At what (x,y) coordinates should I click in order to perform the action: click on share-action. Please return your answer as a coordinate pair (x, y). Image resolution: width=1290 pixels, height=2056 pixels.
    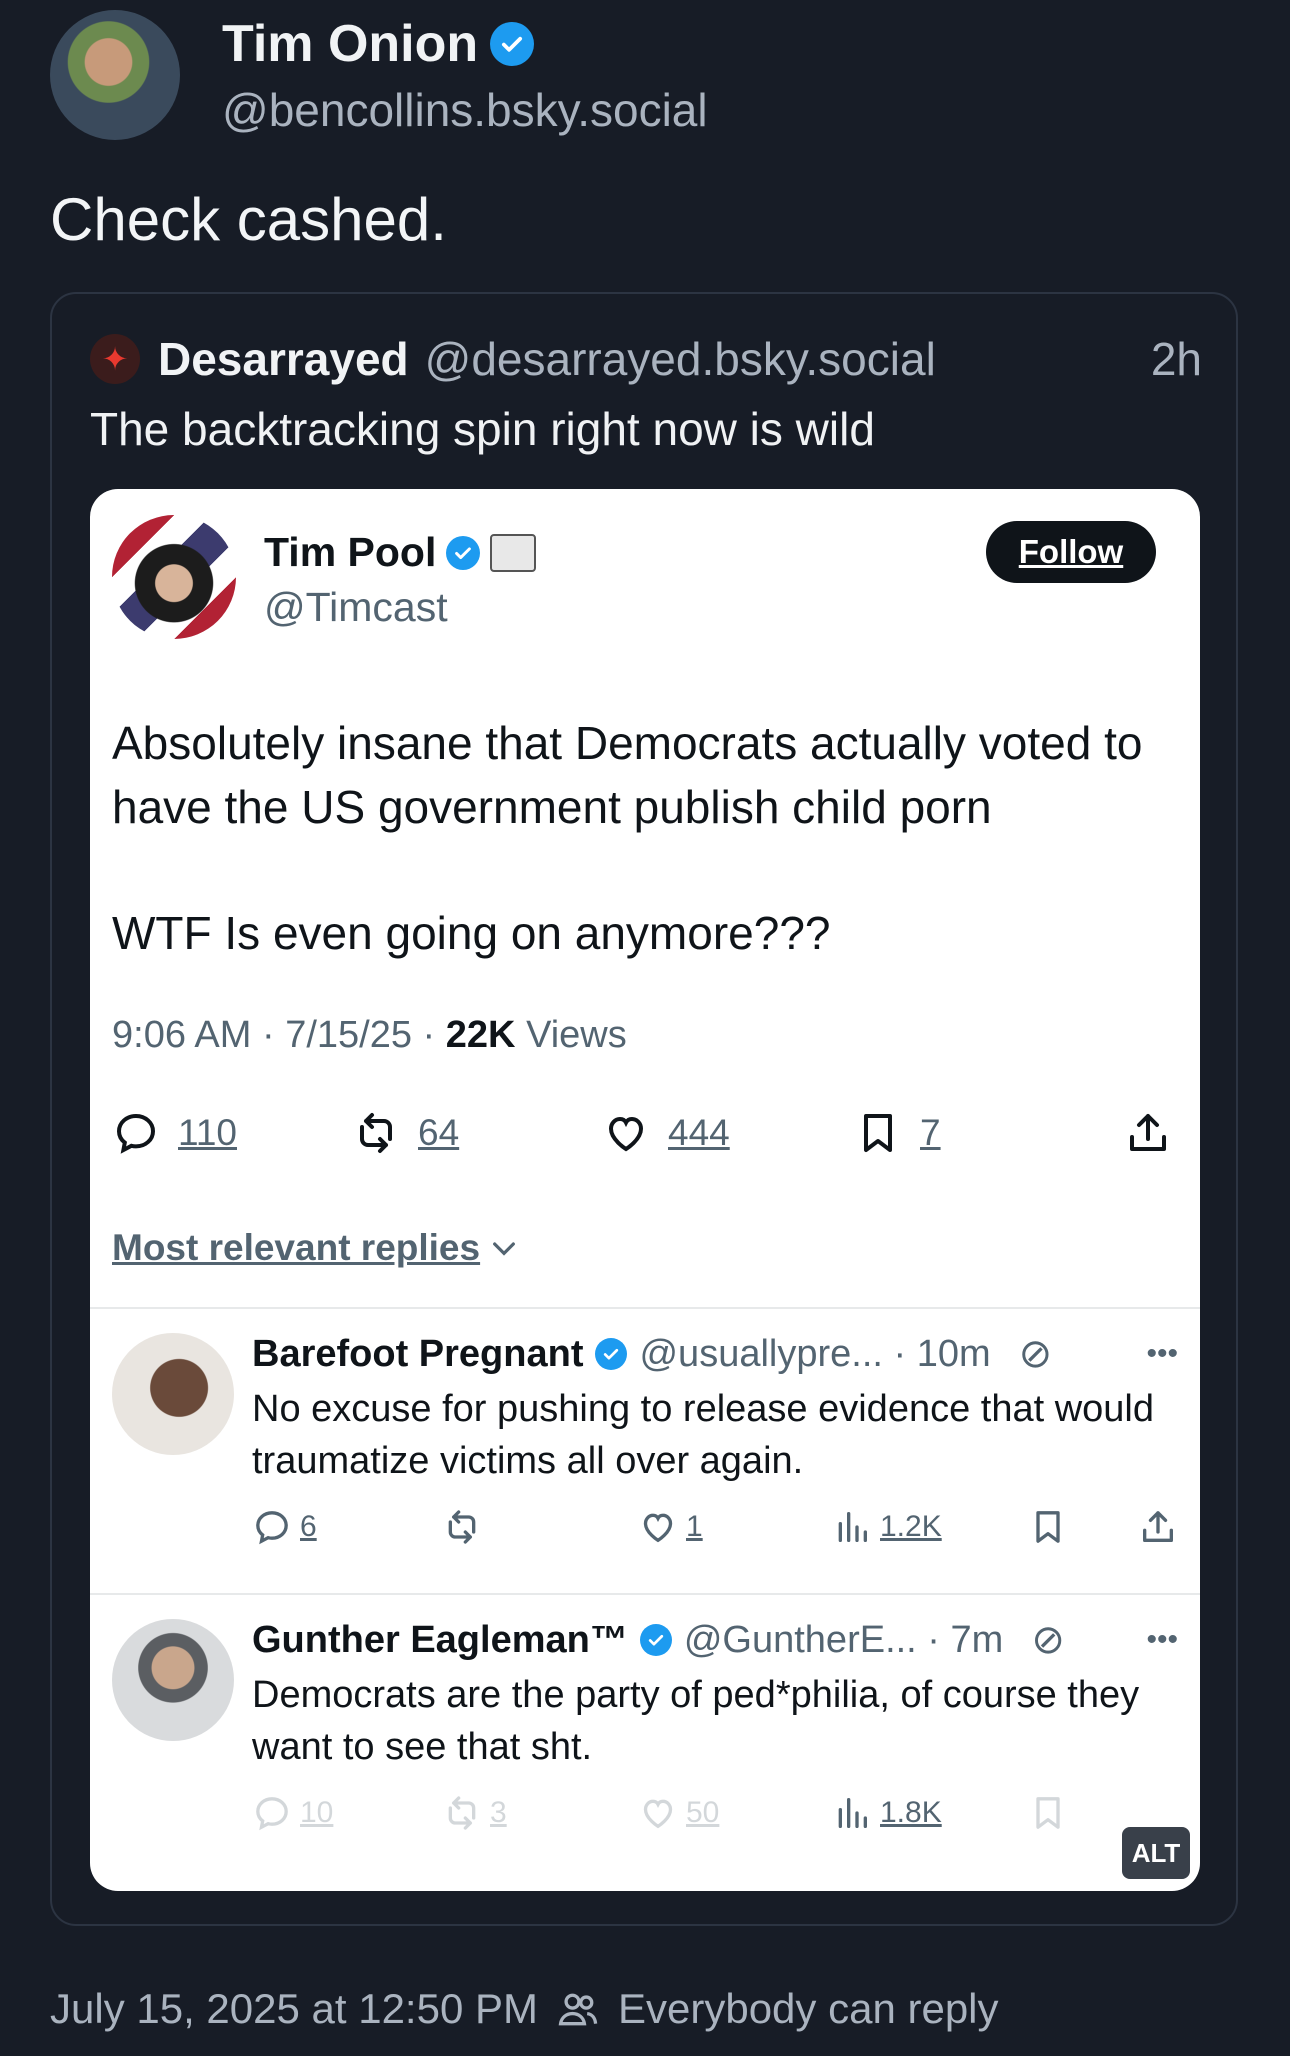
    Looking at the image, I should click on (1148, 1133).